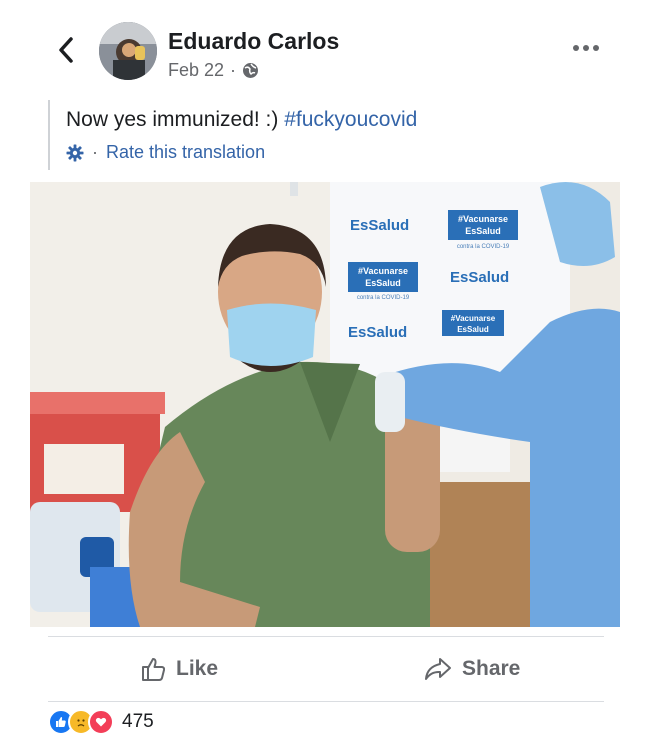 This screenshot has height=735, width=672. I want to click on banner-small-1: contra la COVID-19, so click(483, 247).